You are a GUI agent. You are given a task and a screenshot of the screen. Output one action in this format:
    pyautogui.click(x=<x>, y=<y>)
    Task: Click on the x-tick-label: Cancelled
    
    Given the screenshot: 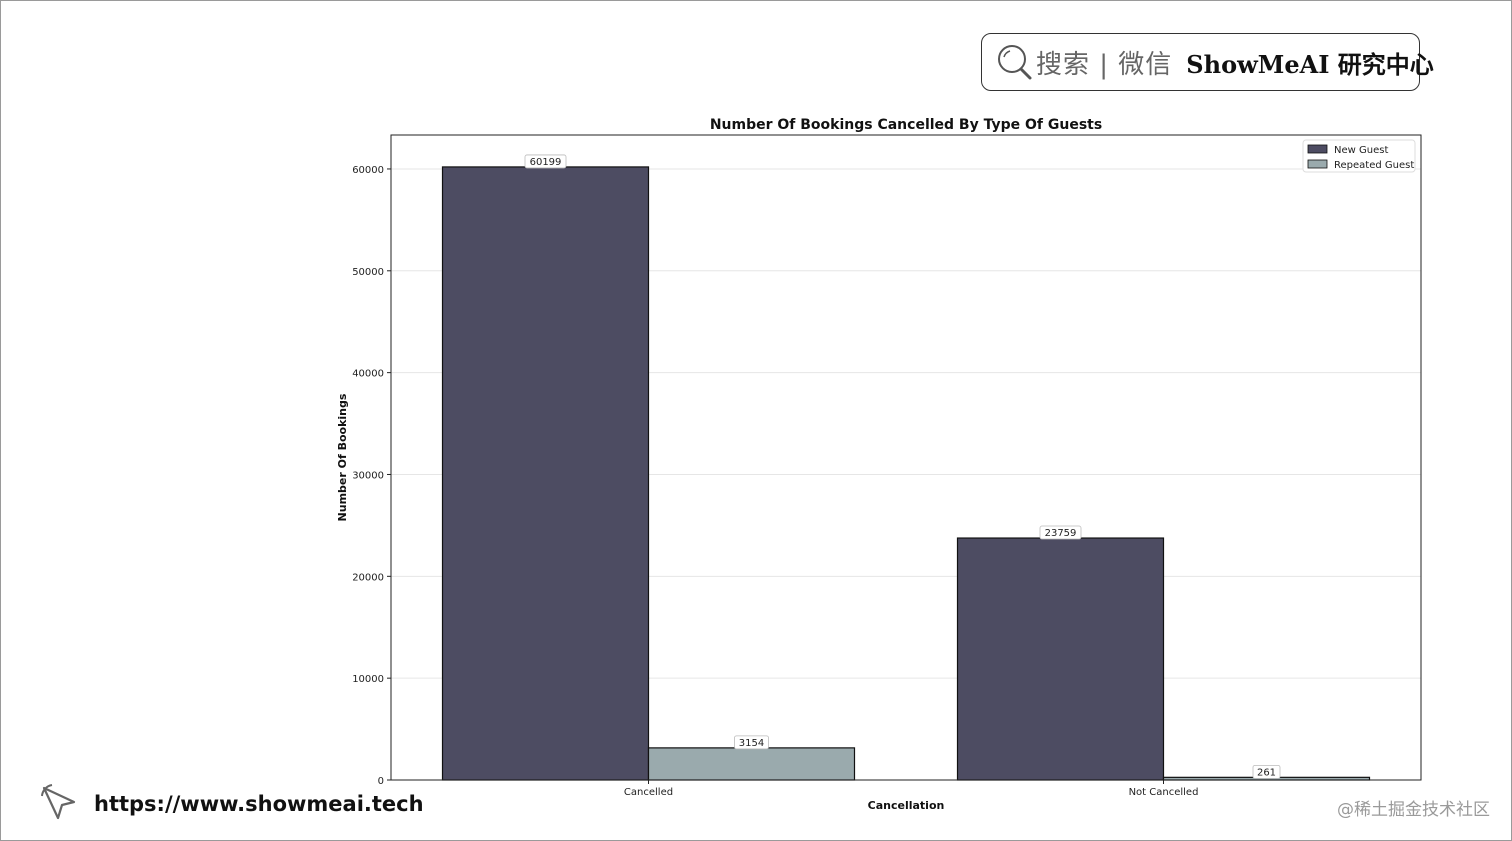 What is the action you would take?
    pyautogui.click(x=648, y=792)
    